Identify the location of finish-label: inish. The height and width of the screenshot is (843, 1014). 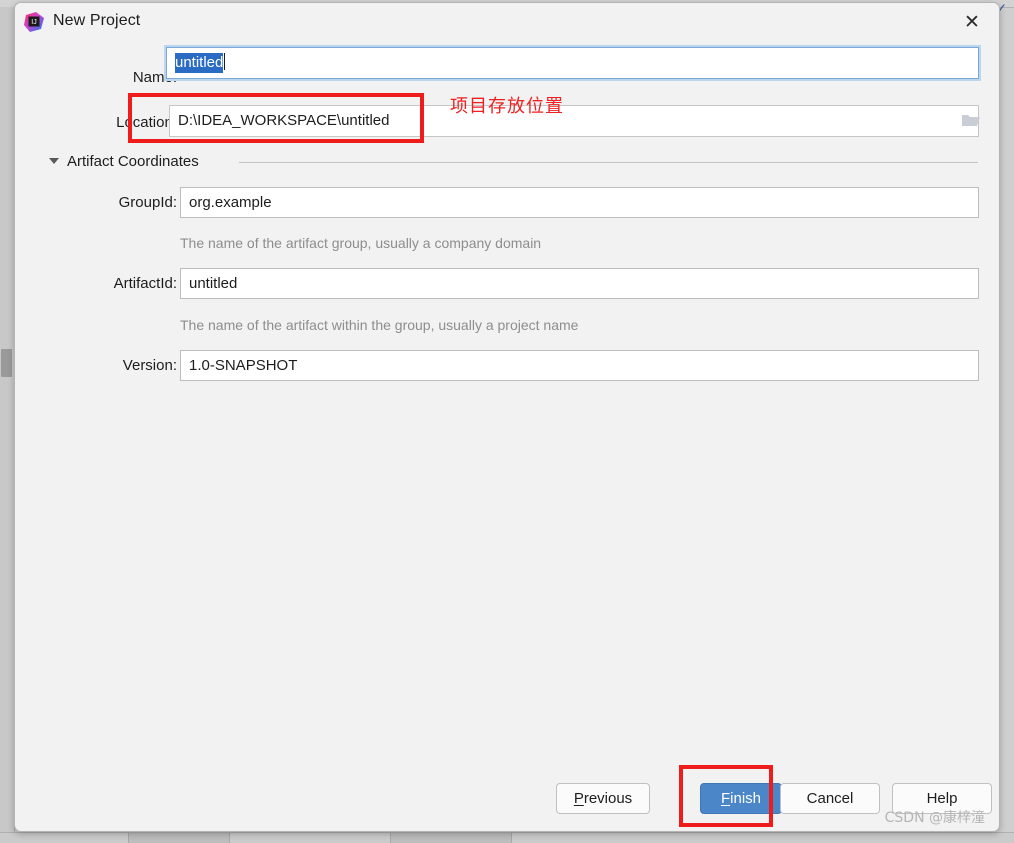
(746, 798).